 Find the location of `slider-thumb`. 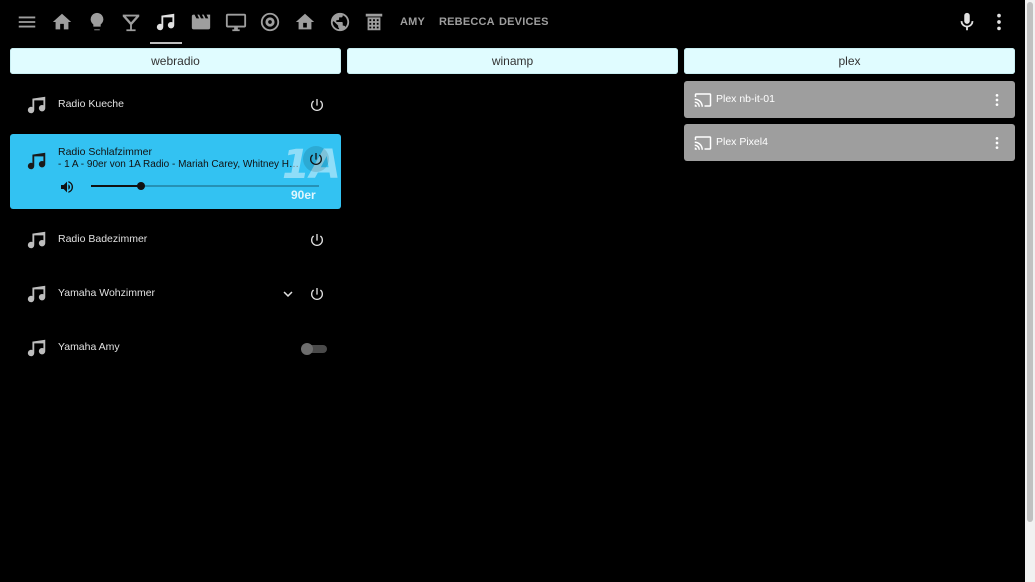

slider-thumb is located at coordinates (141, 186).